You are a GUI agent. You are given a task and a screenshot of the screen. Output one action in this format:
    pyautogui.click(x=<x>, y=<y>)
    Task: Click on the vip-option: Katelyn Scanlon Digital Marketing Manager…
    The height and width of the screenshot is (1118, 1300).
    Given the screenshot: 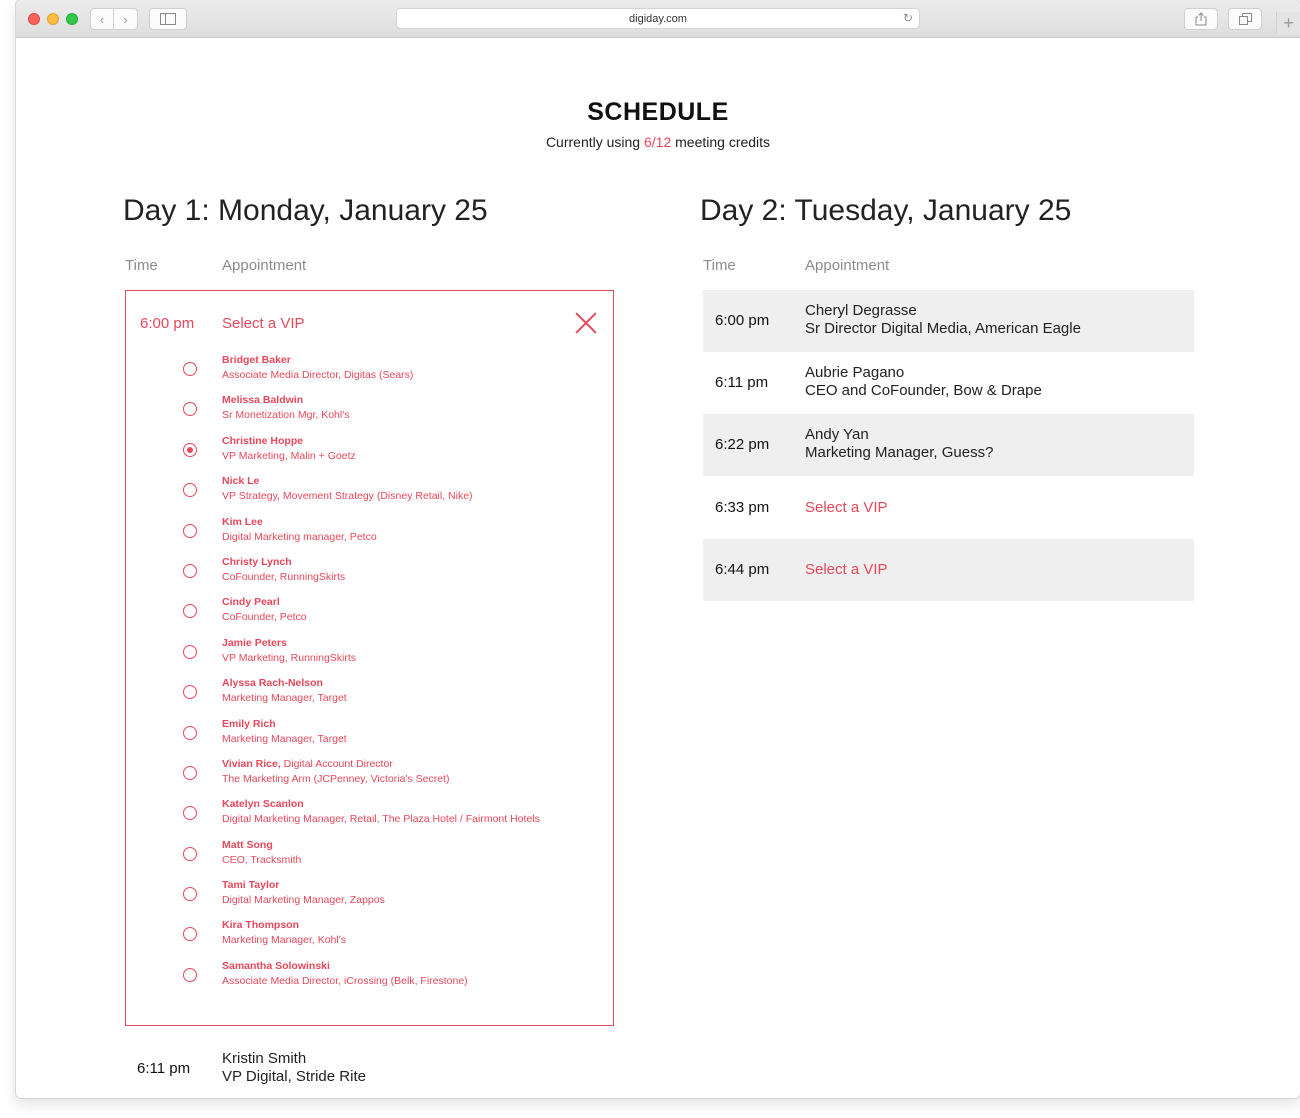 What is the action you would take?
    pyautogui.click(x=369, y=817)
    